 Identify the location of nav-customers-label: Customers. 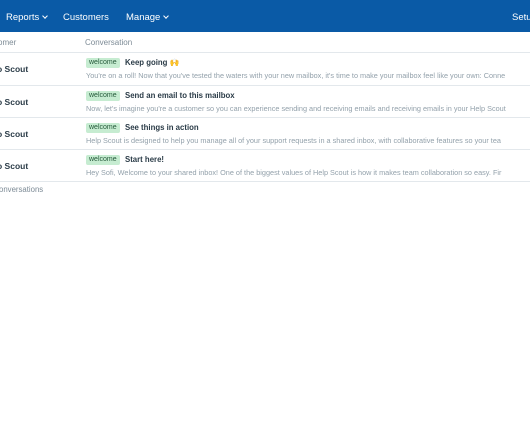
(86, 17).